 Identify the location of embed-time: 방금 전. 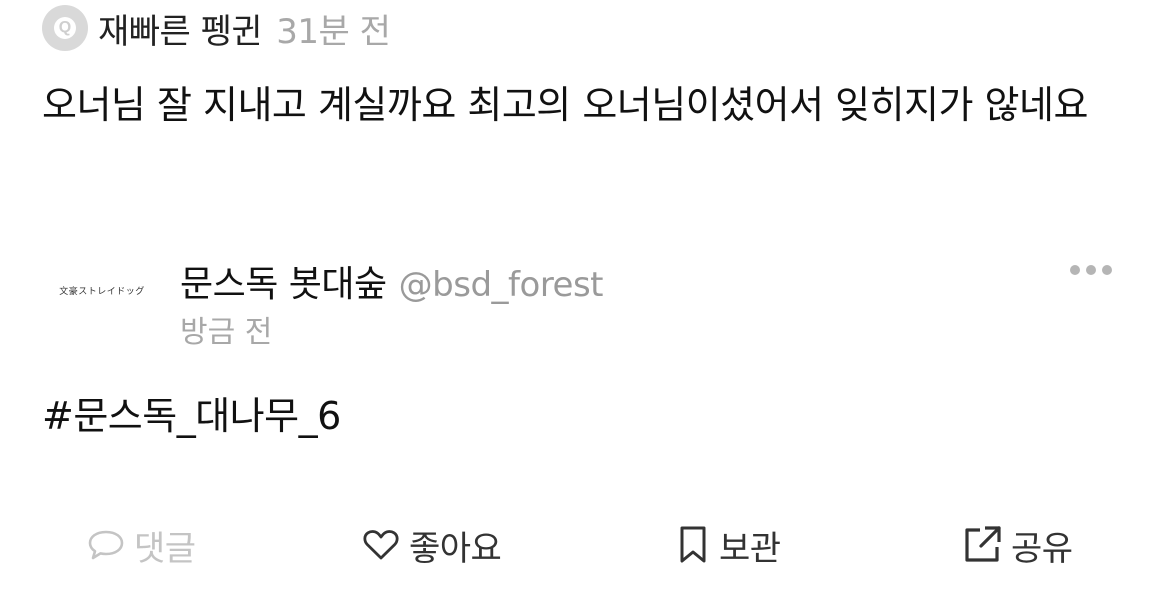
(226, 332).